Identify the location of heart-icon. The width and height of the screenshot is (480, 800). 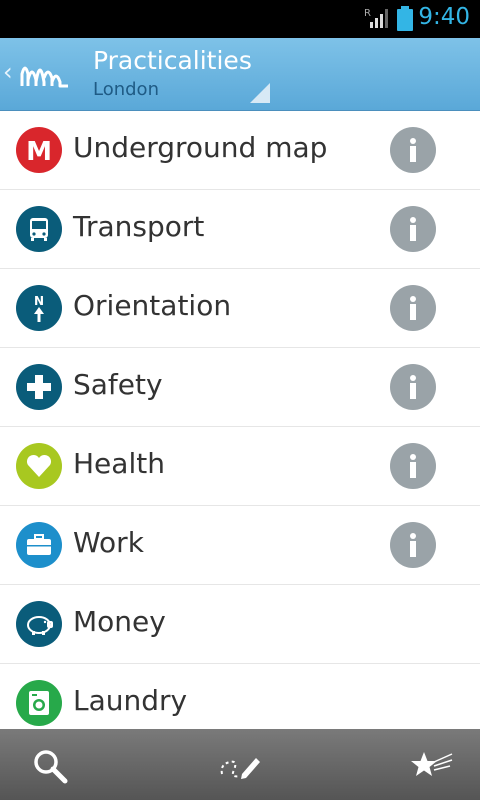
(39, 466).